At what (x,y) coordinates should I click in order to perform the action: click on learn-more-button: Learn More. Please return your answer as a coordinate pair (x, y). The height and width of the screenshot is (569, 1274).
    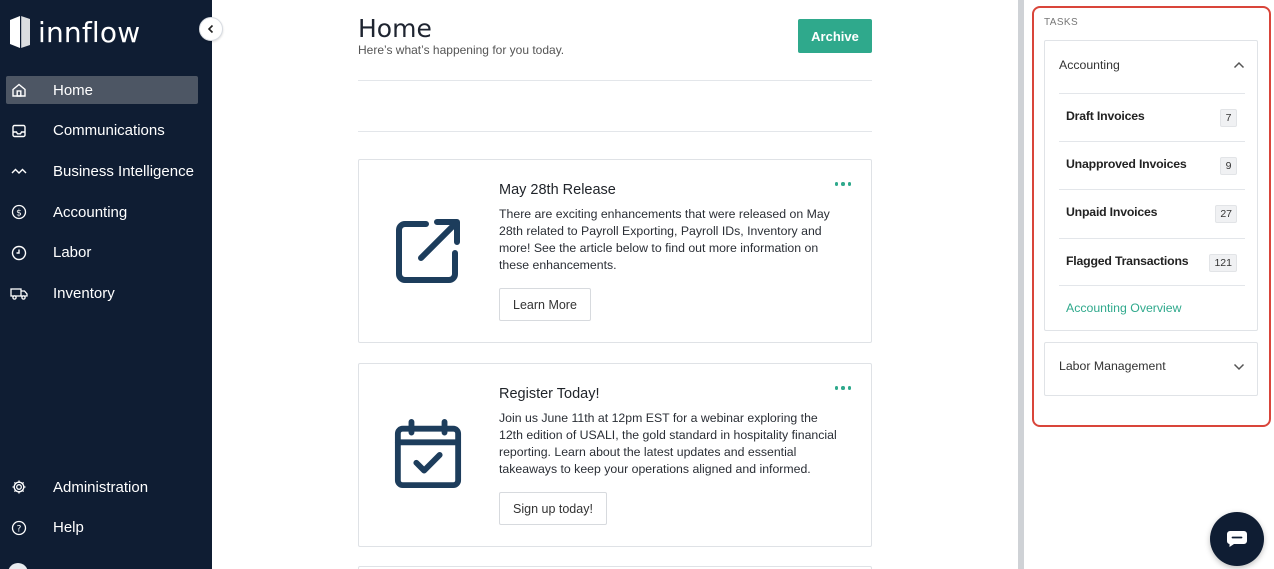
    Looking at the image, I should click on (545, 304).